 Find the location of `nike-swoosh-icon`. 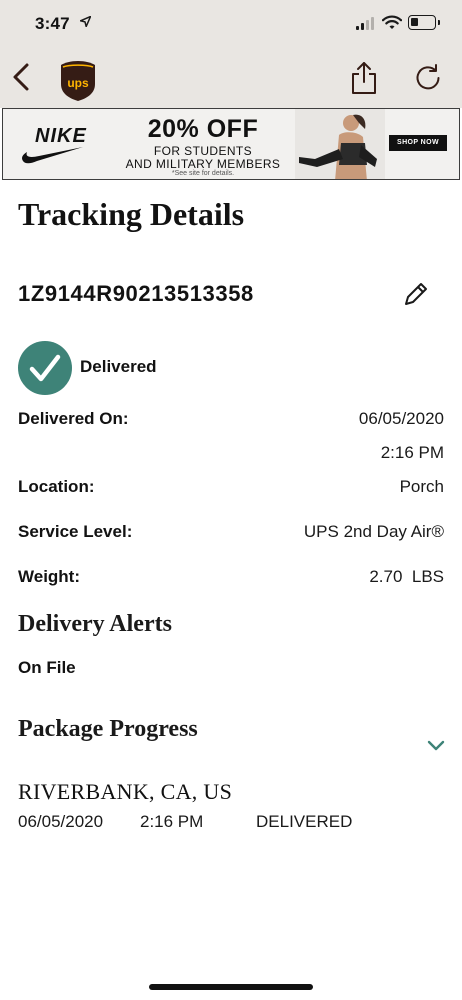

nike-swoosh-icon is located at coordinates (52, 155).